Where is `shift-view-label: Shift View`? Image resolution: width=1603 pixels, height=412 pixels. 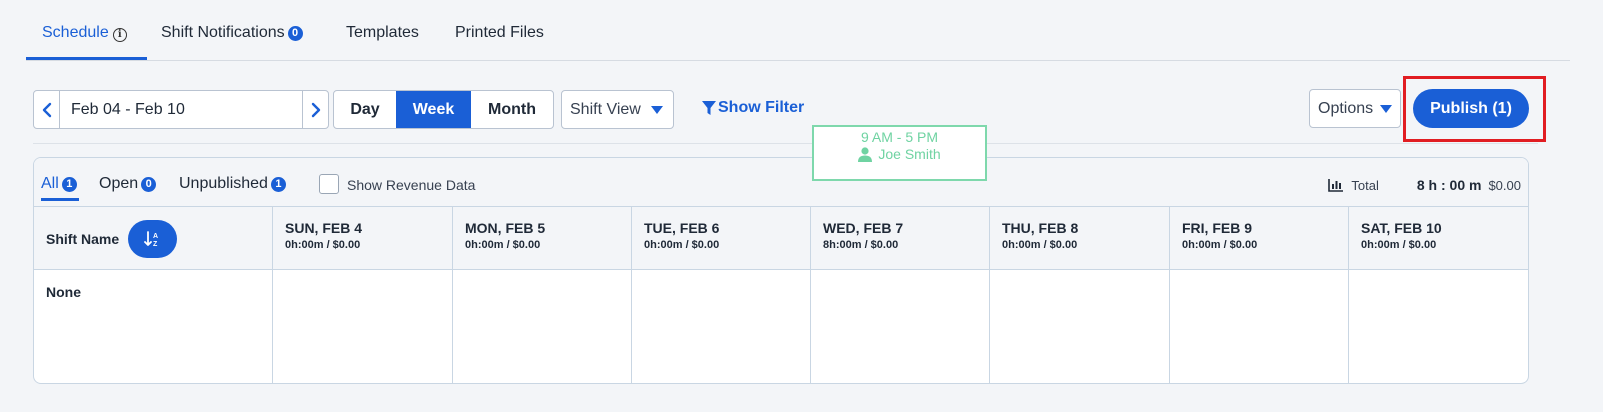
shift-view-label: Shift View is located at coordinates (605, 109).